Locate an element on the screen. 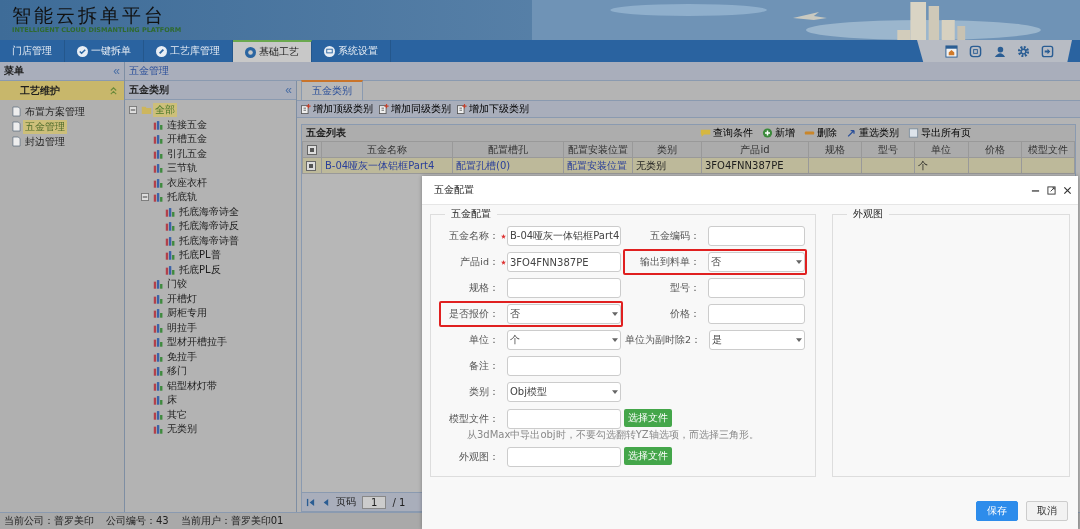 Image resolution: width=1080 pixels, height=529 pixels. tree-item: 铝型材灯带 is located at coordinates (192, 385).